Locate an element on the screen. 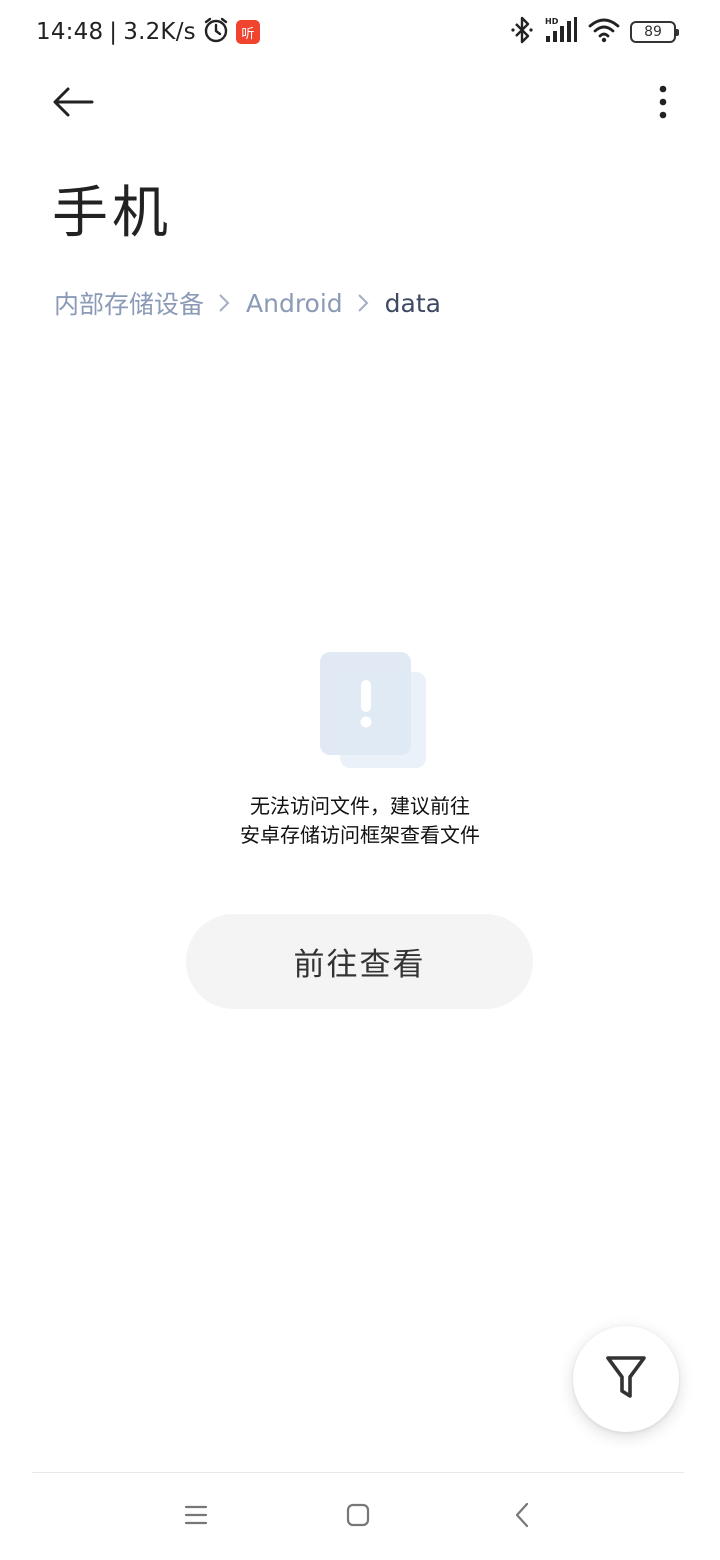 The height and width of the screenshot is (1560, 720). status-right: HD 89 is located at coordinates (594, 32).